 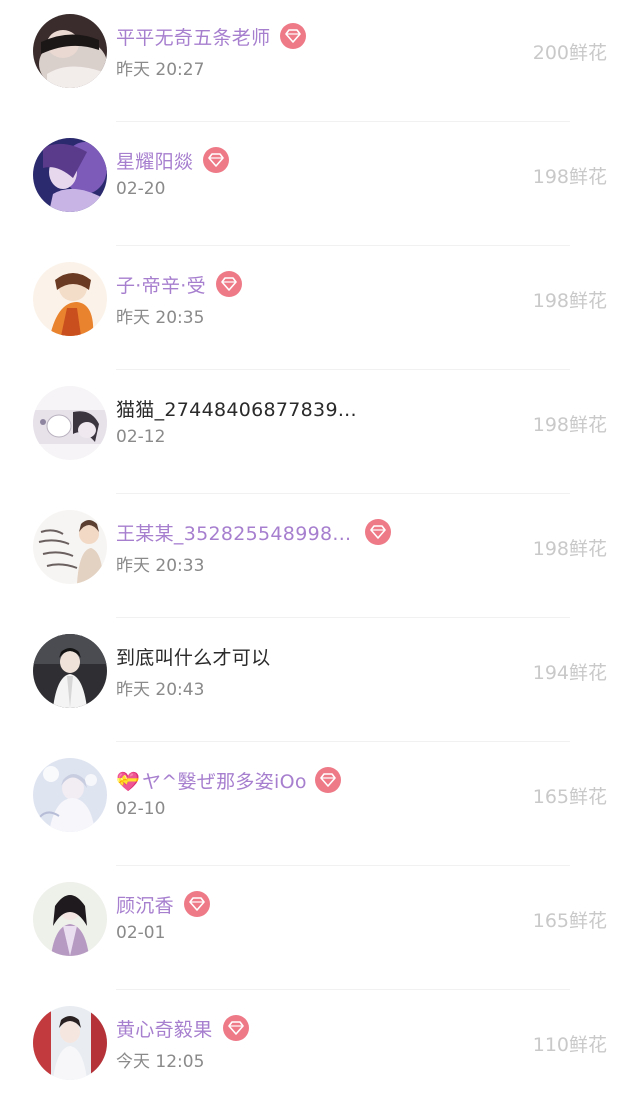 I want to click on name-line: 顾沉香, so click(x=163, y=904).